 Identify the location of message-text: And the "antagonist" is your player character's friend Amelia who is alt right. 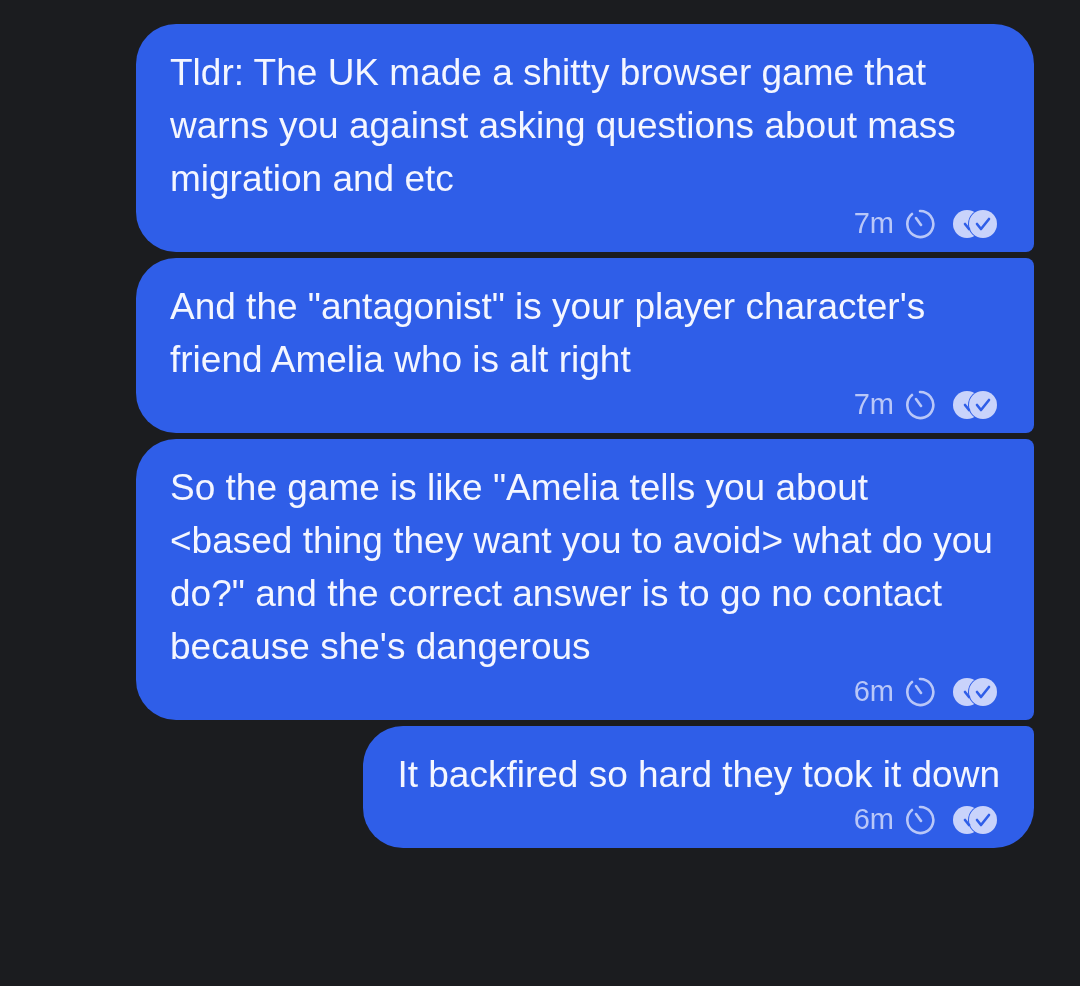
(548, 333).